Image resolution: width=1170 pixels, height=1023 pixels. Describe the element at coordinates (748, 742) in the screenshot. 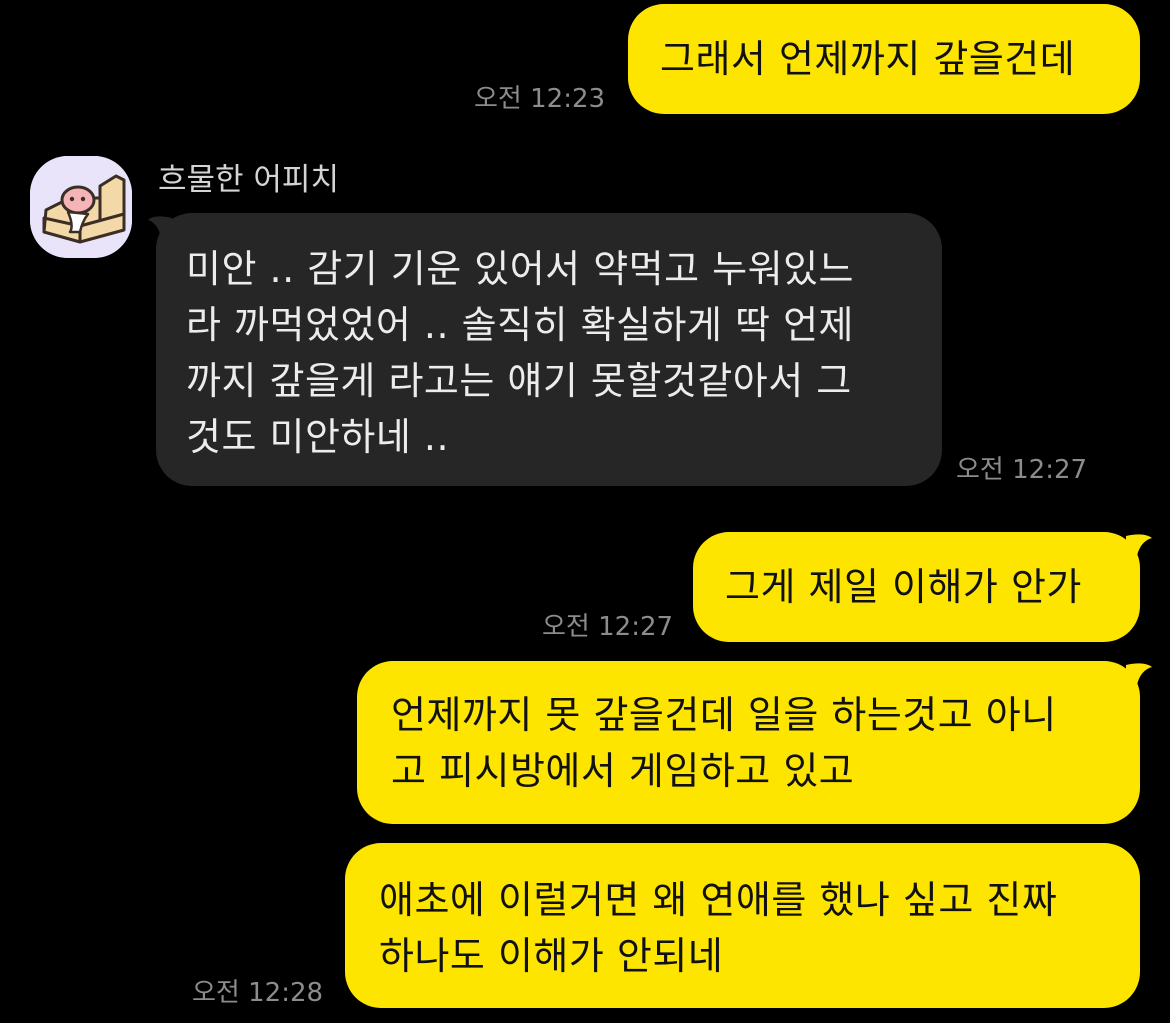

I see `my-message-bubble: 언제까지 못 갚을건데 일을 하는것고 아니 고 피시방에서 게임하고 있고` at that location.